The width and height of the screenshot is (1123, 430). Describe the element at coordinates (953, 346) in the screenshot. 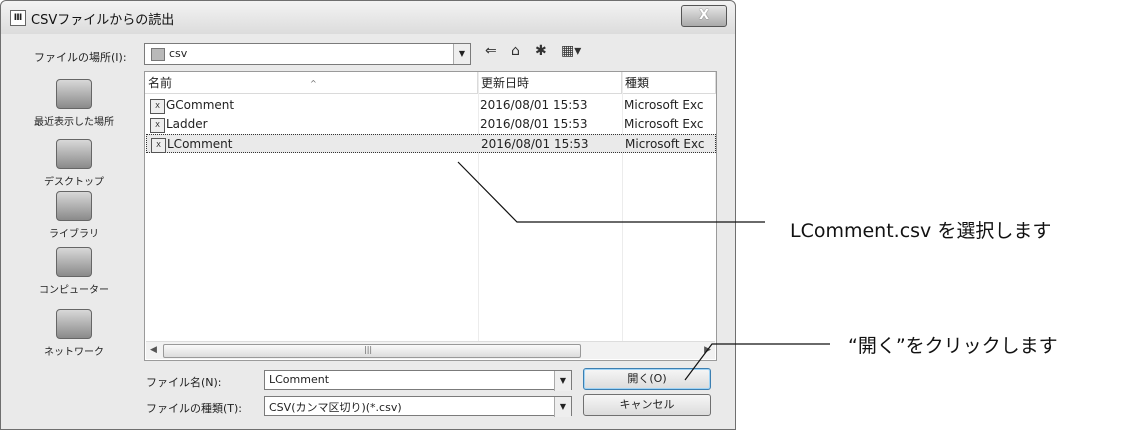

I see `annotation-click: “開く”をクリックします` at that location.